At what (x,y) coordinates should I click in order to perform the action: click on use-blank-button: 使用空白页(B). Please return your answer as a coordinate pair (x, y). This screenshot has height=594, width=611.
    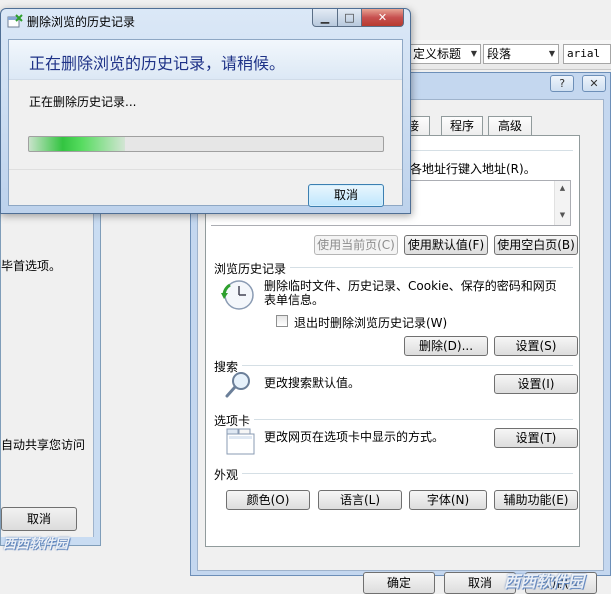
    Looking at the image, I should click on (536, 245).